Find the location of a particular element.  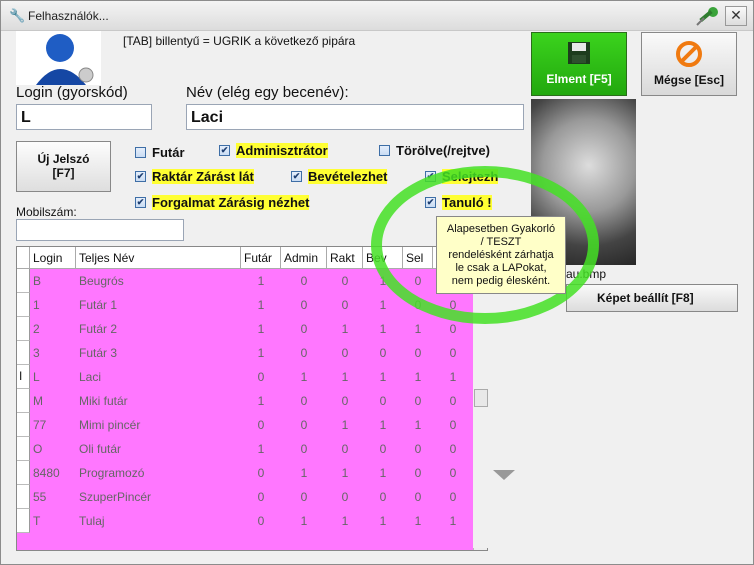

table-cell: L is located at coordinates (53, 377).